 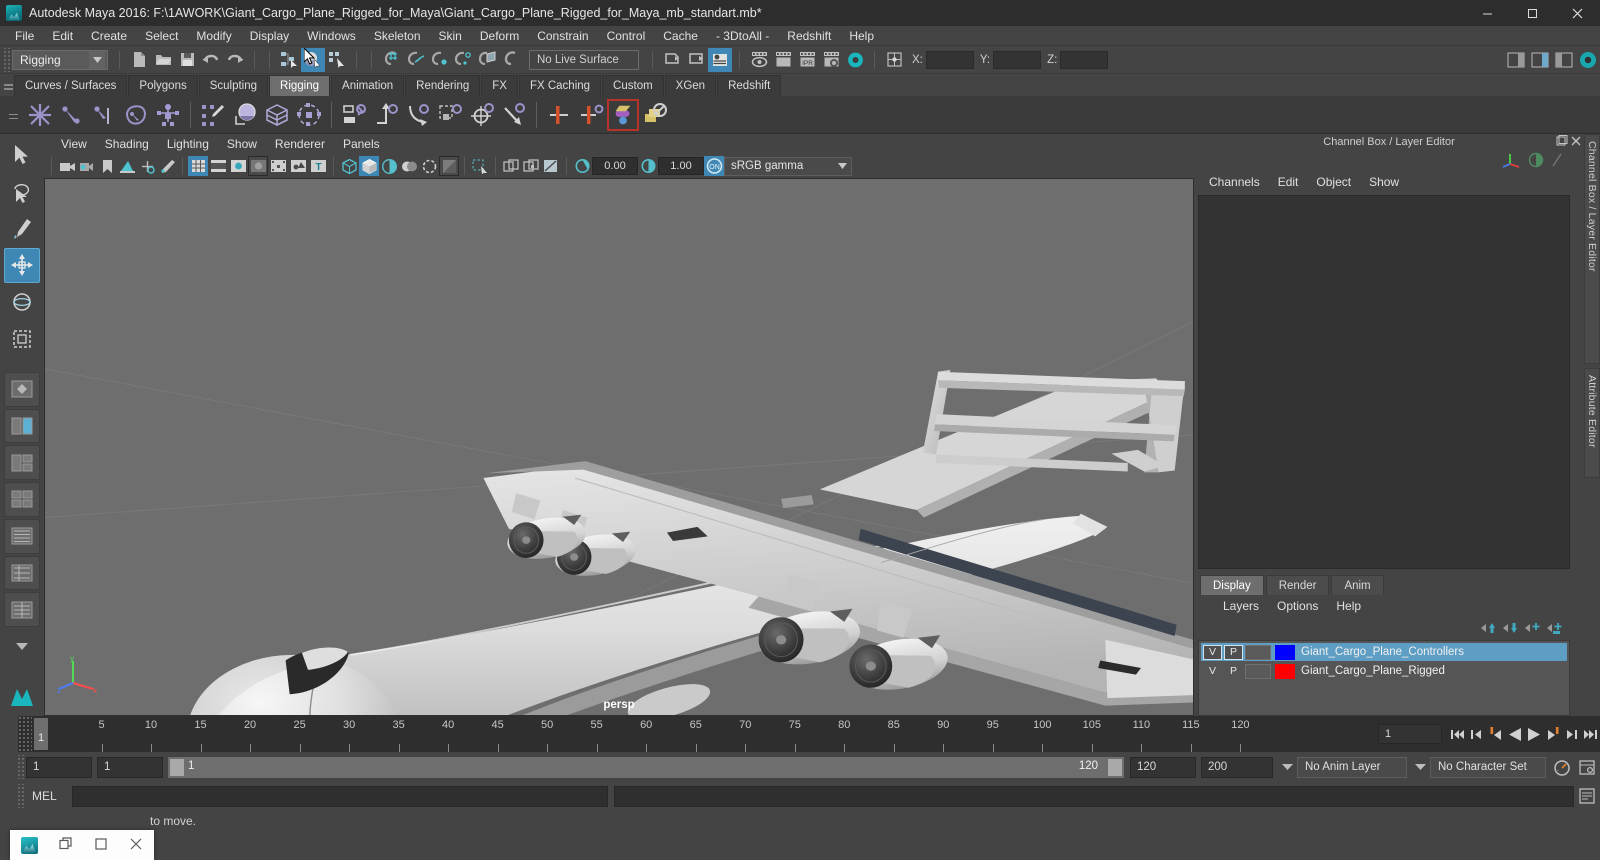 I want to click on status-line-gripper, so click(x=6, y=59).